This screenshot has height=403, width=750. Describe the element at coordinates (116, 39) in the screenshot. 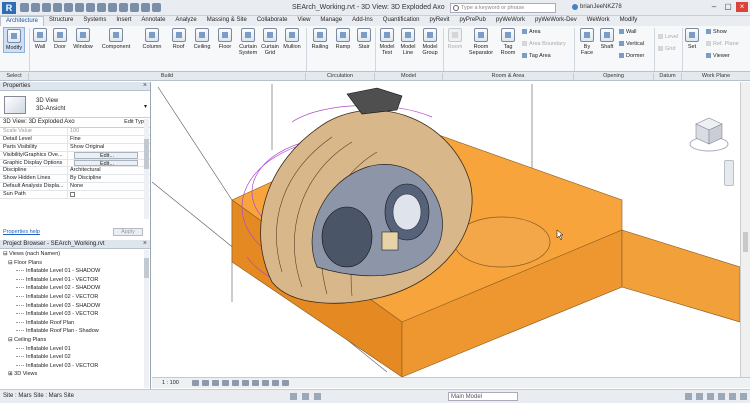

I see `component-button: Component` at that location.